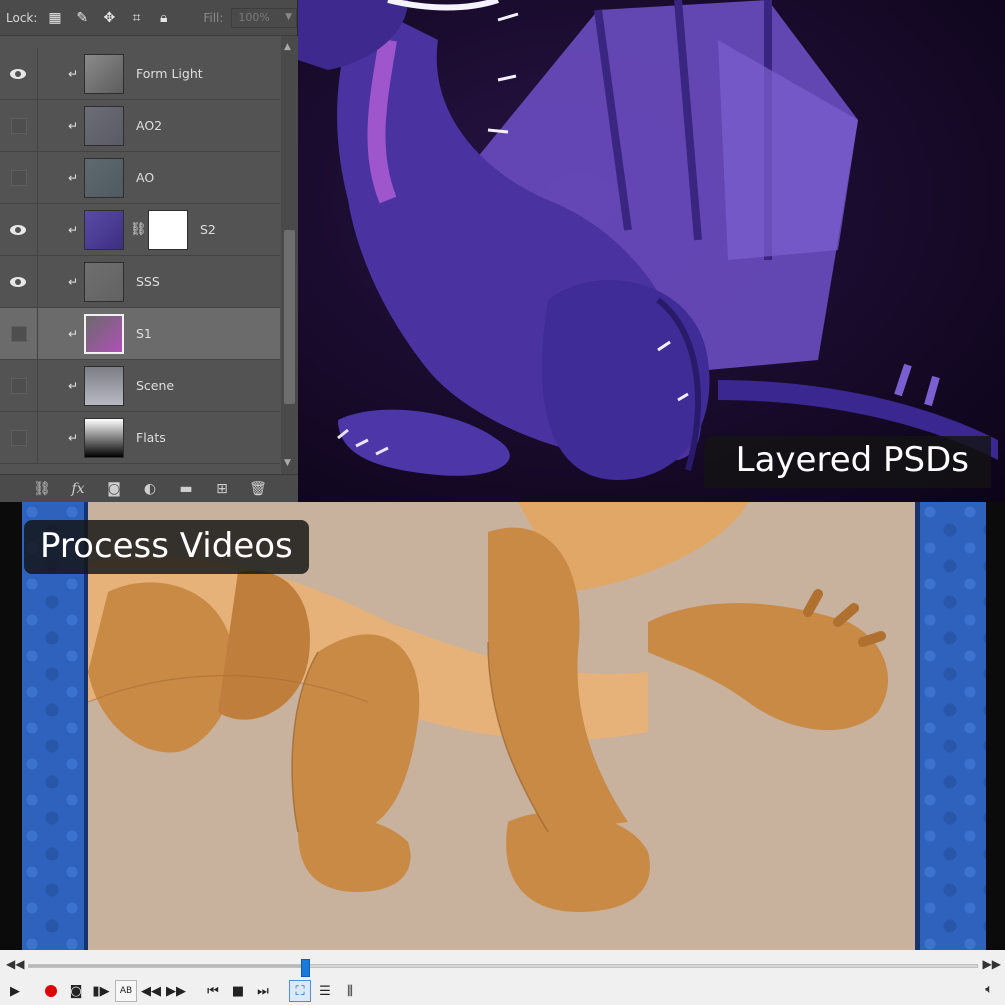  I want to click on link-layers-icon: ⛓, so click(42, 489).